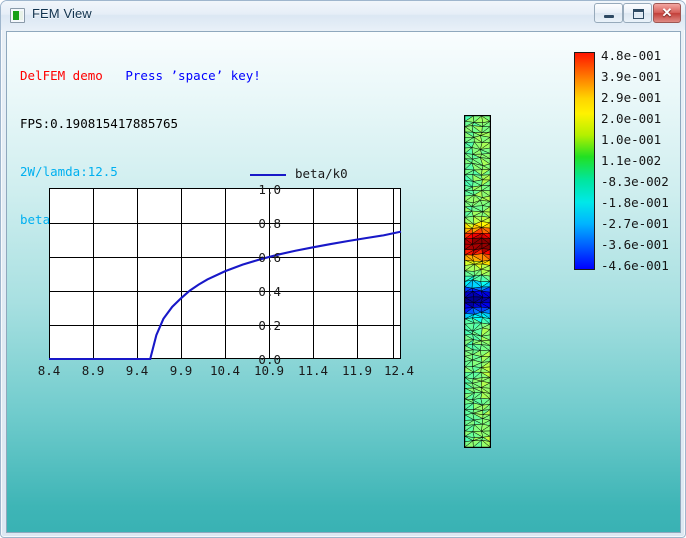  What do you see at coordinates (635, 244) in the screenshot?
I see `colorbar-tick-9: -3.6e-001` at bounding box center [635, 244].